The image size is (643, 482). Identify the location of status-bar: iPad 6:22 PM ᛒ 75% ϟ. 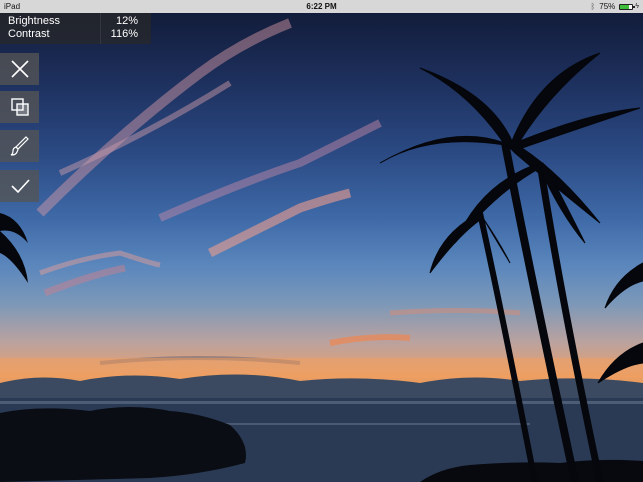
(321, 6).